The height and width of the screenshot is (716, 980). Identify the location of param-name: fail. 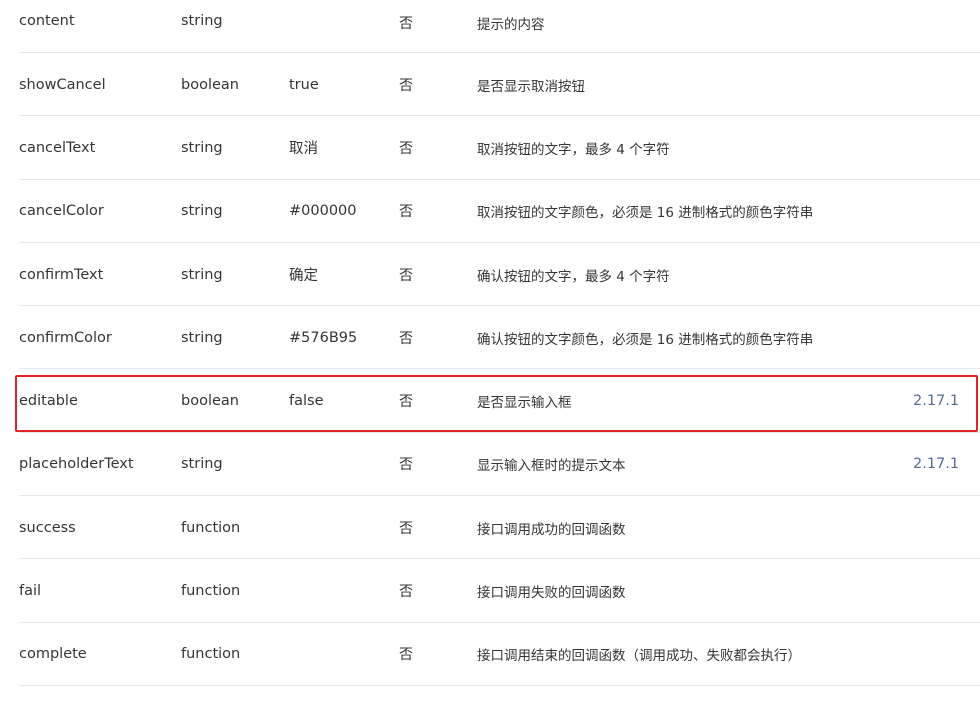
(30, 591).